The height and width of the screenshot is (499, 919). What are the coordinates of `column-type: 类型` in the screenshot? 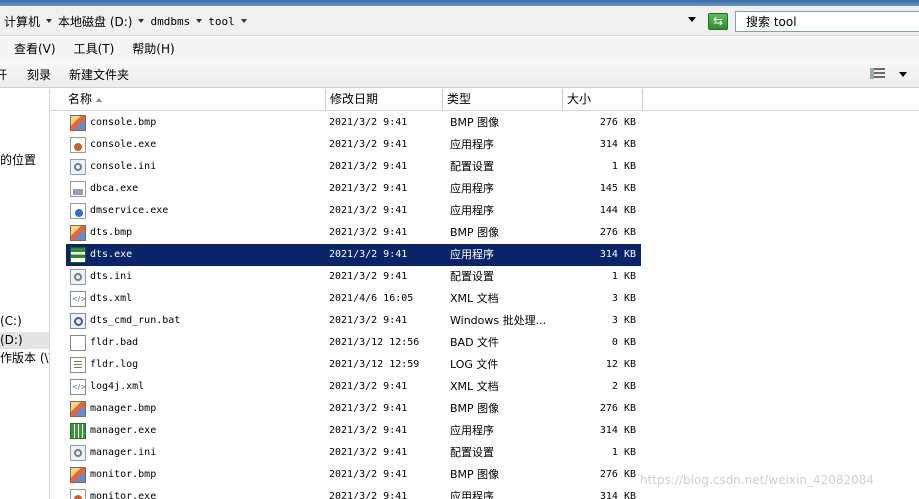 It's located at (503, 99).